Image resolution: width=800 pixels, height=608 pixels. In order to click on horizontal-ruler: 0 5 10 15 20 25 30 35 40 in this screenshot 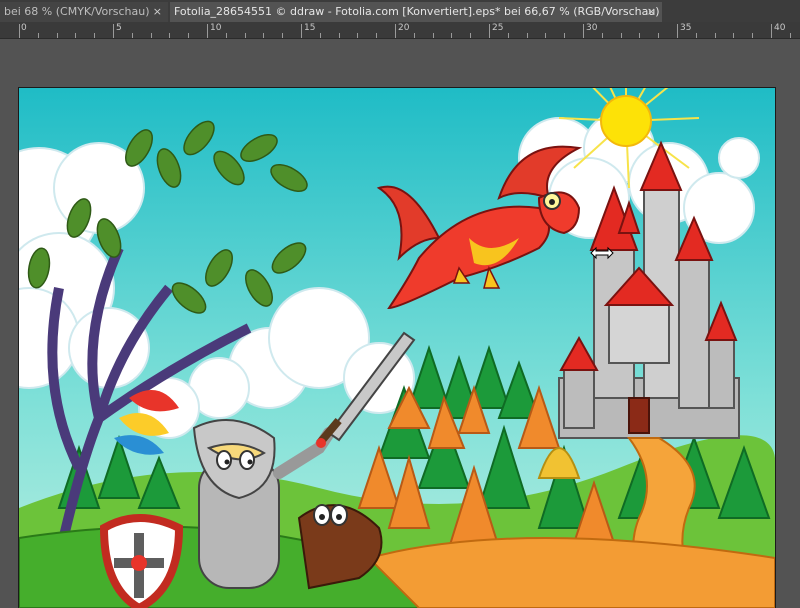, I will do `click(400, 30)`.